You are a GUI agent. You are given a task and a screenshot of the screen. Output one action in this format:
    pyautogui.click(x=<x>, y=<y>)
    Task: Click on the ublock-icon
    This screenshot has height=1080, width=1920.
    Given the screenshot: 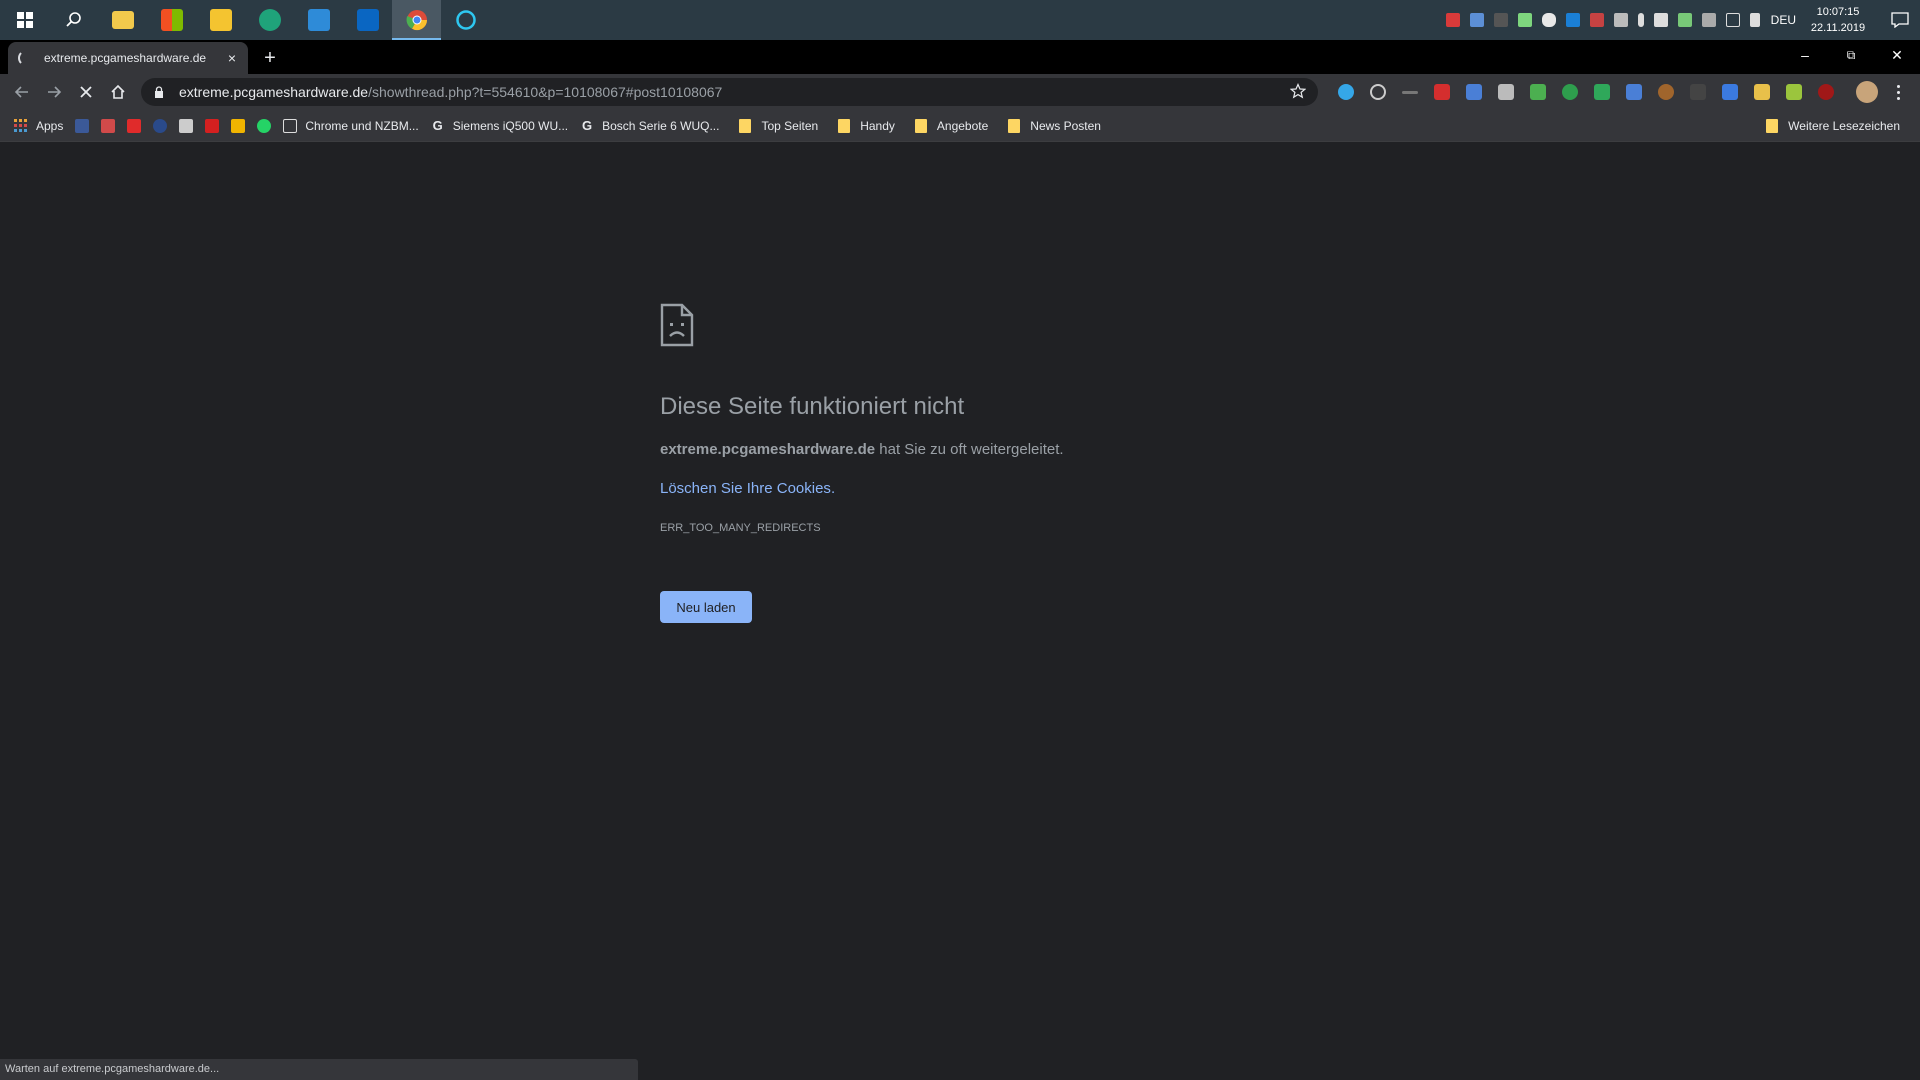 What is the action you would take?
    pyautogui.click(x=1826, y=92)
    